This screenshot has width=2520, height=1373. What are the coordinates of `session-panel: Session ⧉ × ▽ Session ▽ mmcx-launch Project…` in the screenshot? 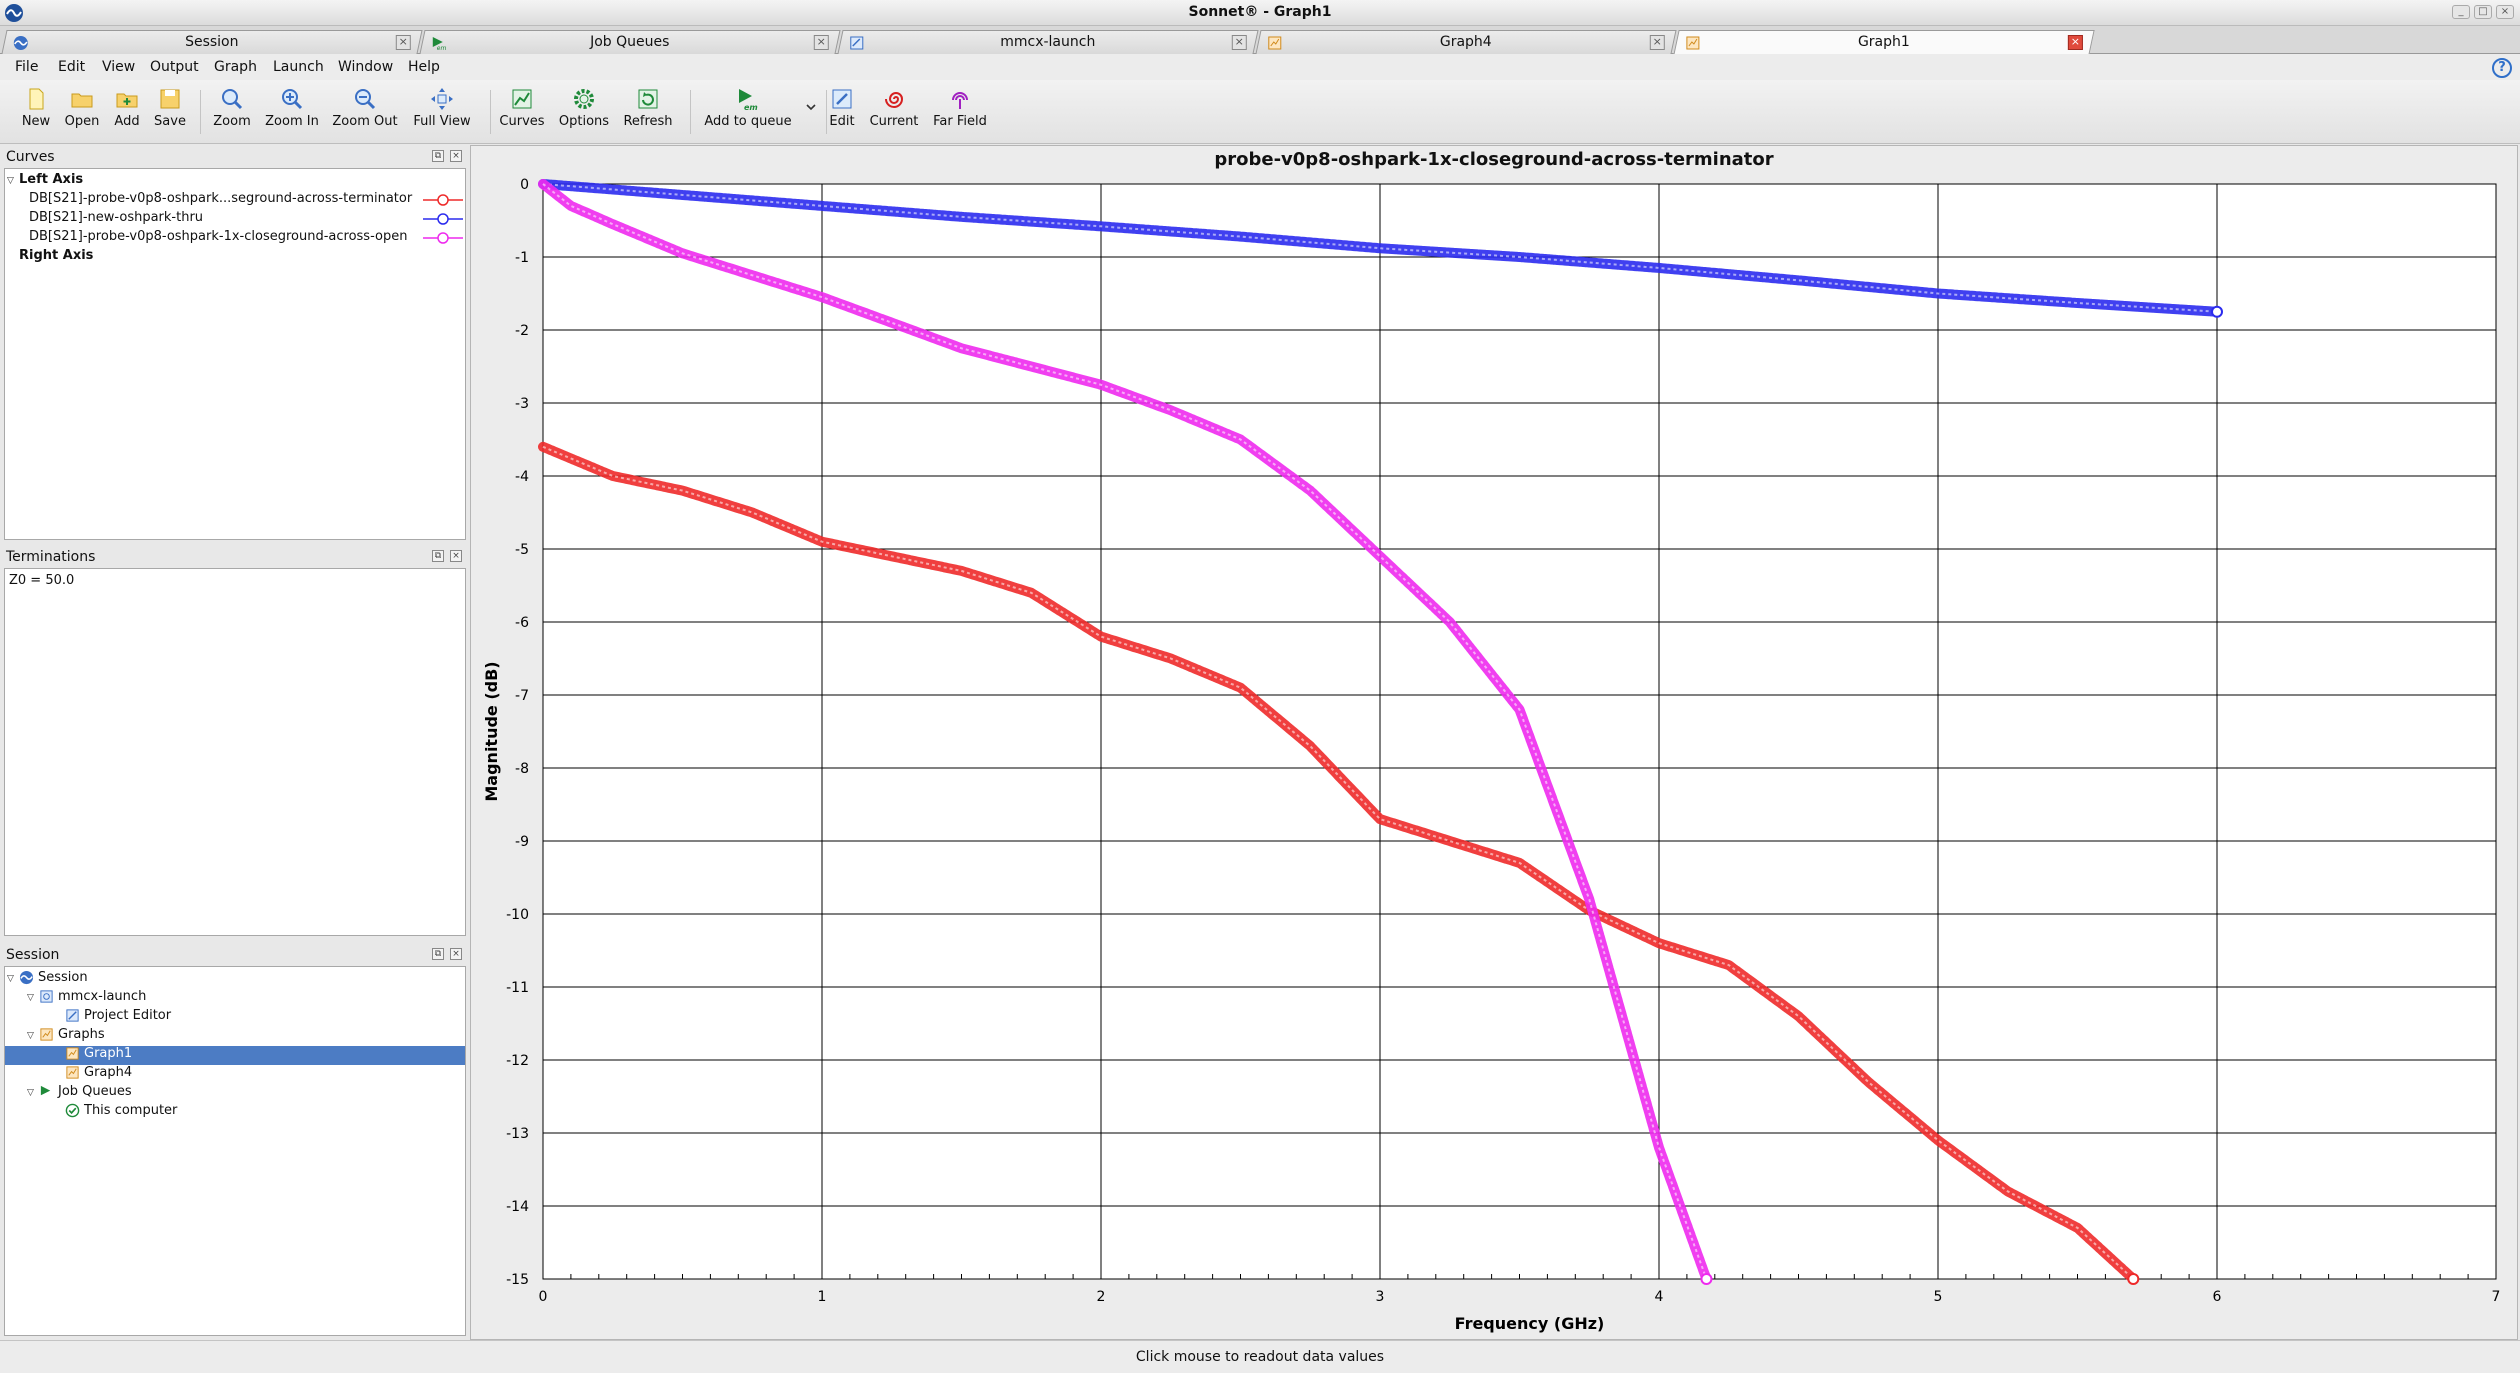 It's located at (235, 1141).